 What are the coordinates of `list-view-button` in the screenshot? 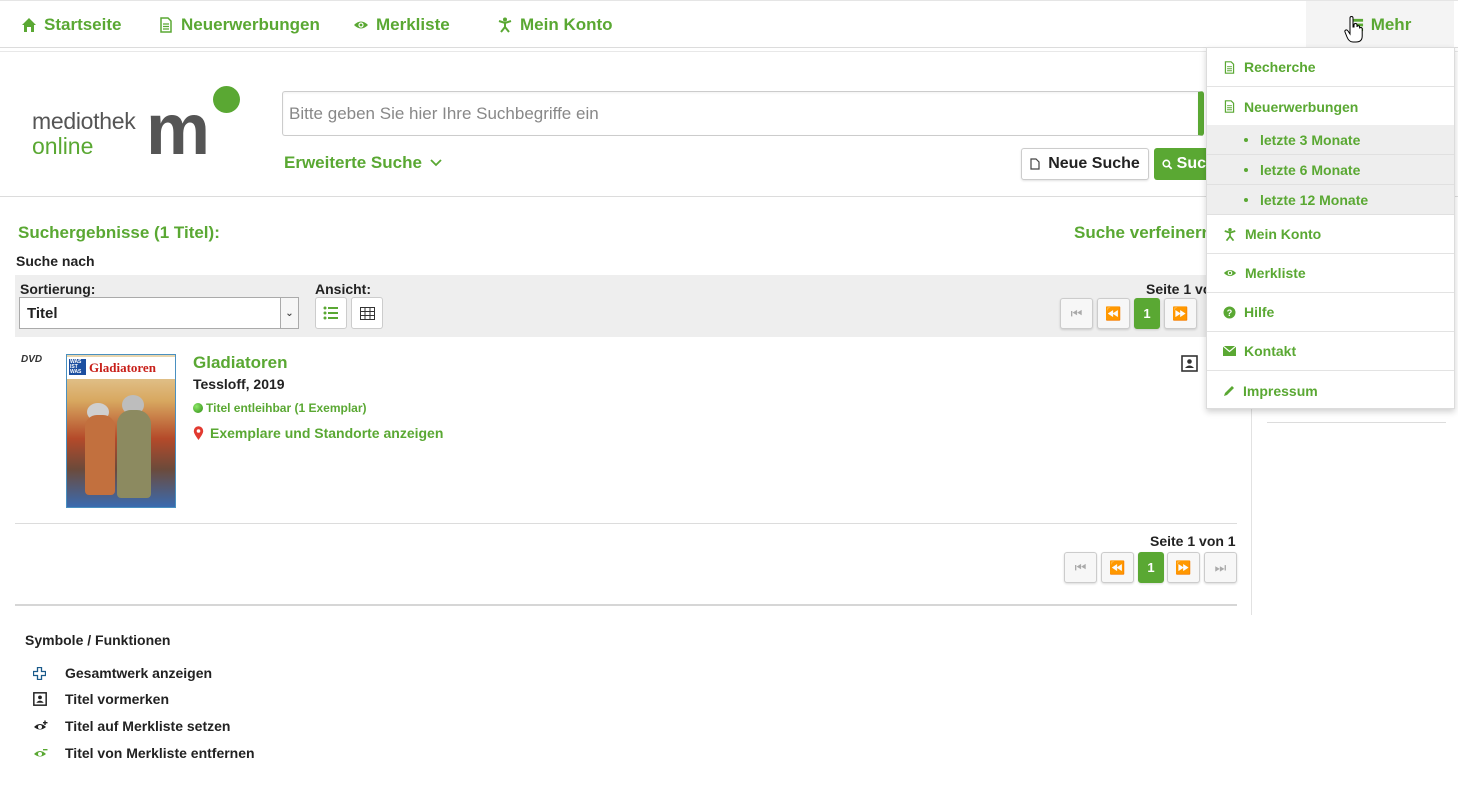 It's located at (331, 313).